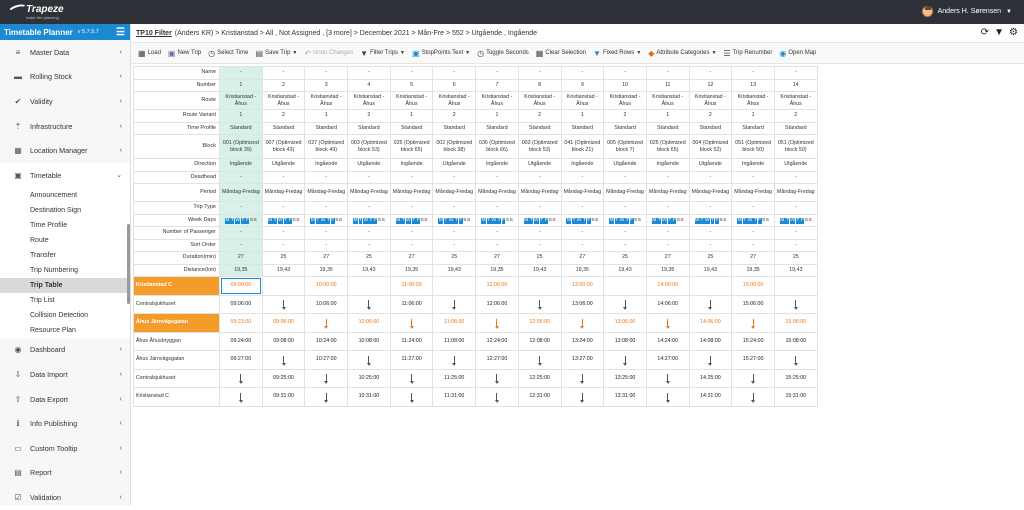  I want to click on time-cell: 09:08:00, so click(283, 341).